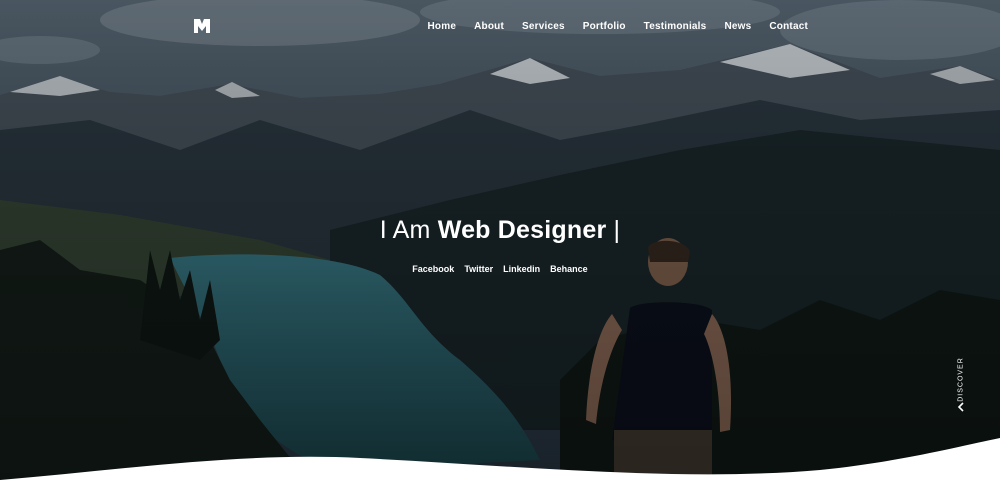 The width and height of the screenshot is (1000, 494). Describe the element at coordinates (960, 407) in the screenshot. I see `chevron-left-icon` at that location.